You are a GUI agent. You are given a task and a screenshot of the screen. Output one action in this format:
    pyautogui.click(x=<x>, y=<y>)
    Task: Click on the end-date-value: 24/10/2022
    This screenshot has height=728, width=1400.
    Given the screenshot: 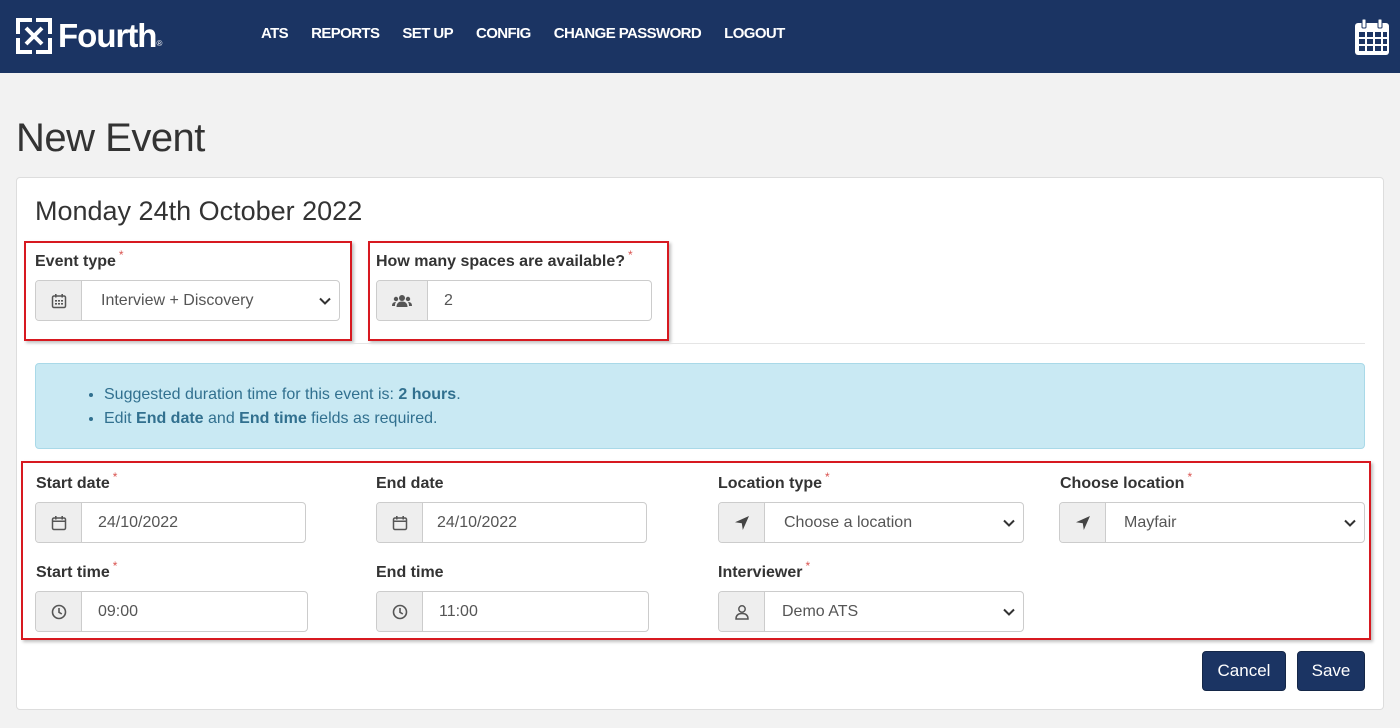 What is the action you would take?
    pyautogui.click(x=477, y=522)
    